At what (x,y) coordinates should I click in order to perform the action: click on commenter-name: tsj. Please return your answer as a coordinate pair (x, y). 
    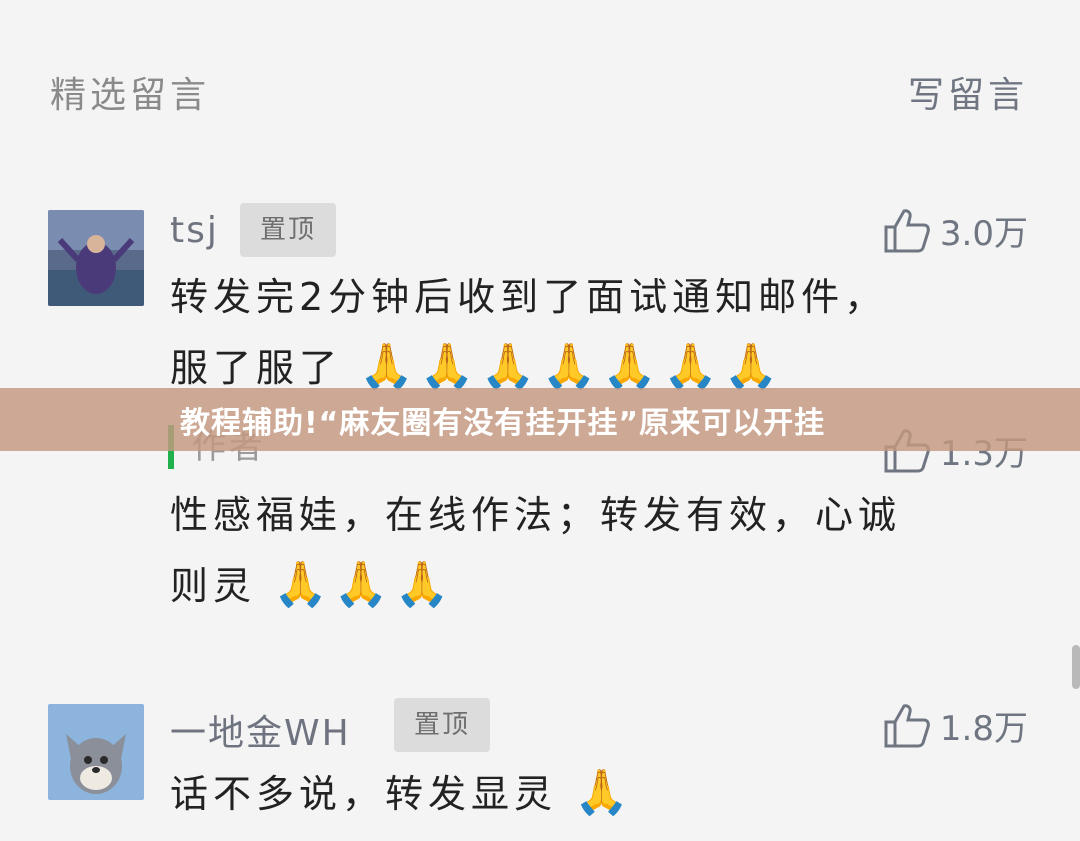
    Looking at the image, I should click on (194, 230).